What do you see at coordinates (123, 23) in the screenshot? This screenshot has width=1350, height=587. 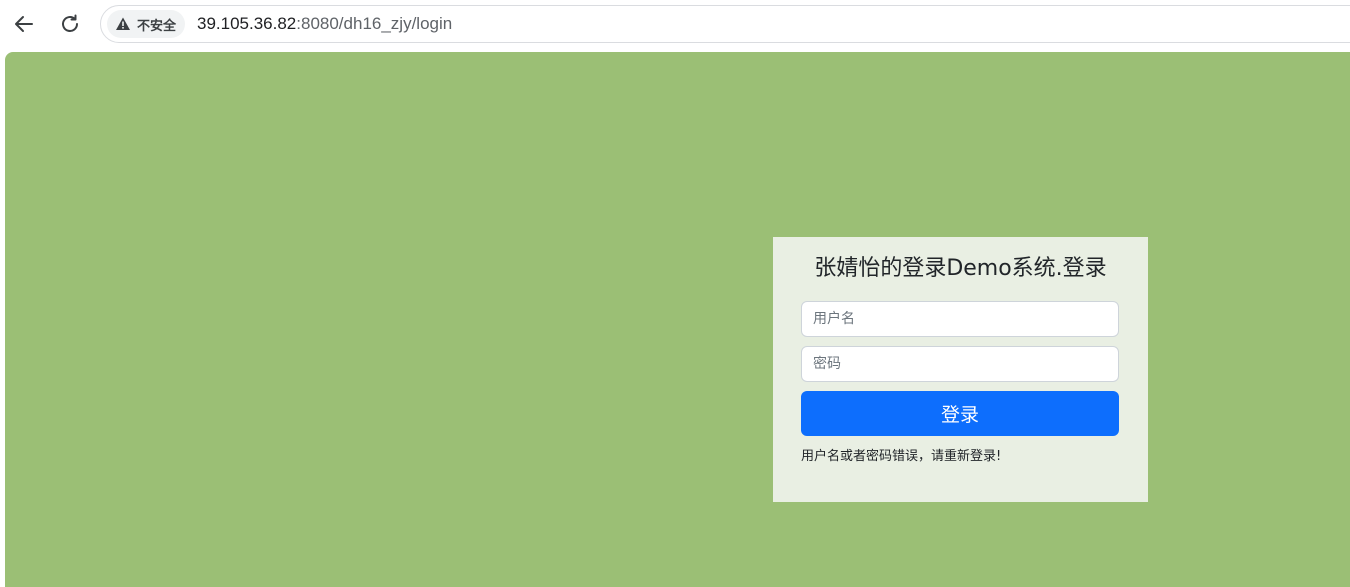 I see `warning-triangle-icon` at bounding box center [123, 23].